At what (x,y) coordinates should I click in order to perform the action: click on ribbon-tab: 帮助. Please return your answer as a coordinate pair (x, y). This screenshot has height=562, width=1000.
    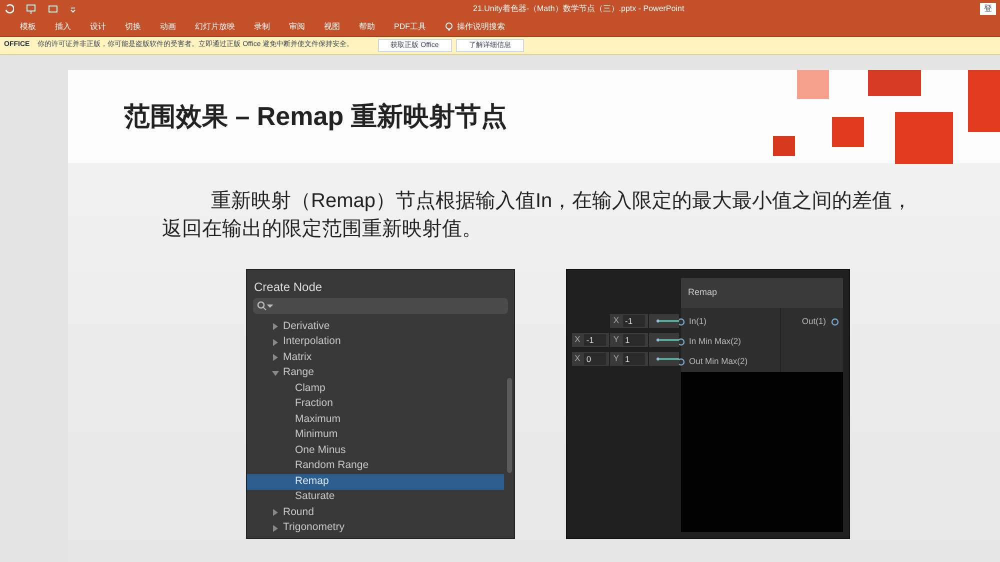
    Looking at the image, I should click on (367, 27).